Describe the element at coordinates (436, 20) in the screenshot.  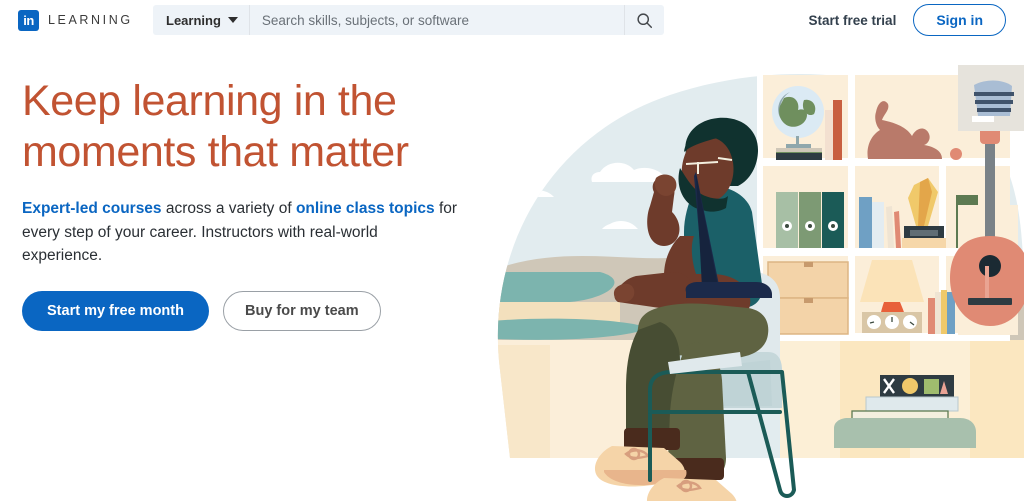
I see `search-input` at that location.